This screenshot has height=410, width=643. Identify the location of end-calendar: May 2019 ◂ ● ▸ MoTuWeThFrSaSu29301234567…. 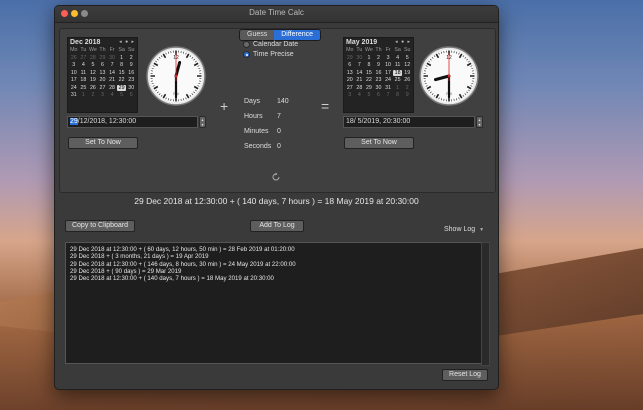
(378, 75).